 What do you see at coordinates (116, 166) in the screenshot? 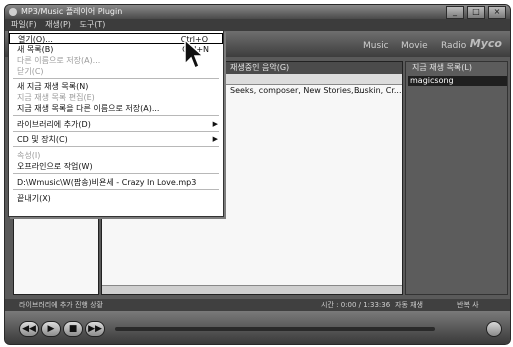
I see `menu-item-work-offline: 오프라인으로 작업(W)` at bounding box center [116, 166].